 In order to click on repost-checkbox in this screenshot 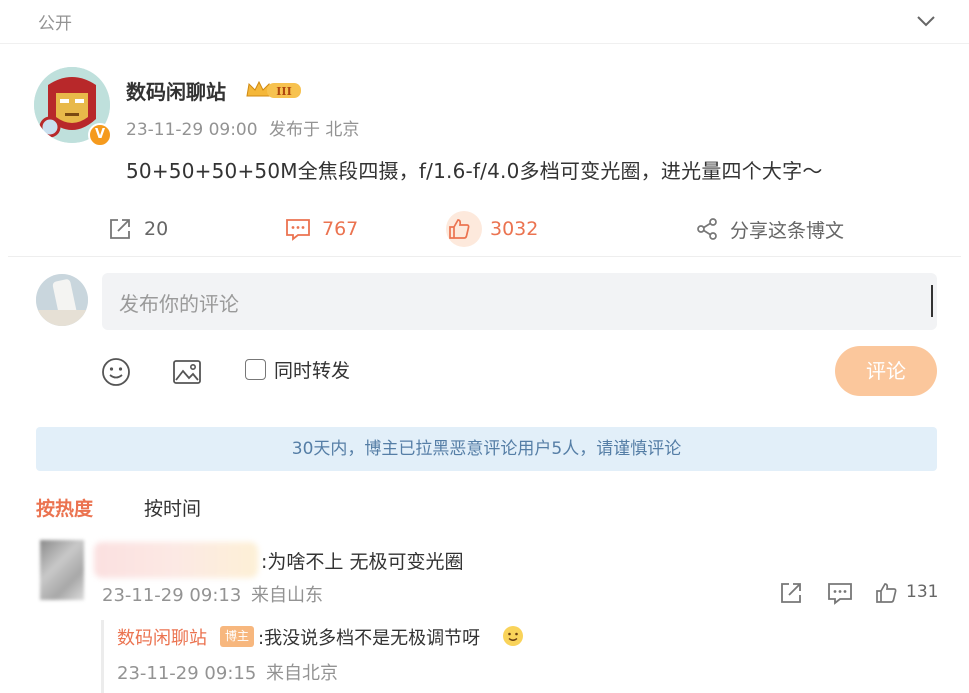, I will do `click(255, 369)`.